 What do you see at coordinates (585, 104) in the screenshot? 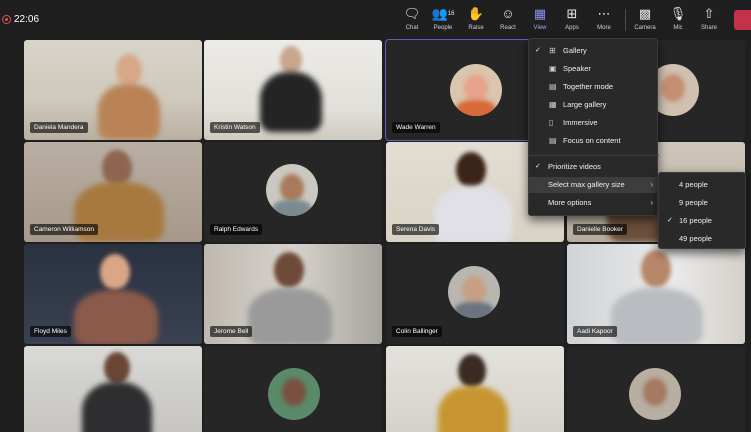
I see `menu-item-label: Large gallery` at bounding box center [585, 104].